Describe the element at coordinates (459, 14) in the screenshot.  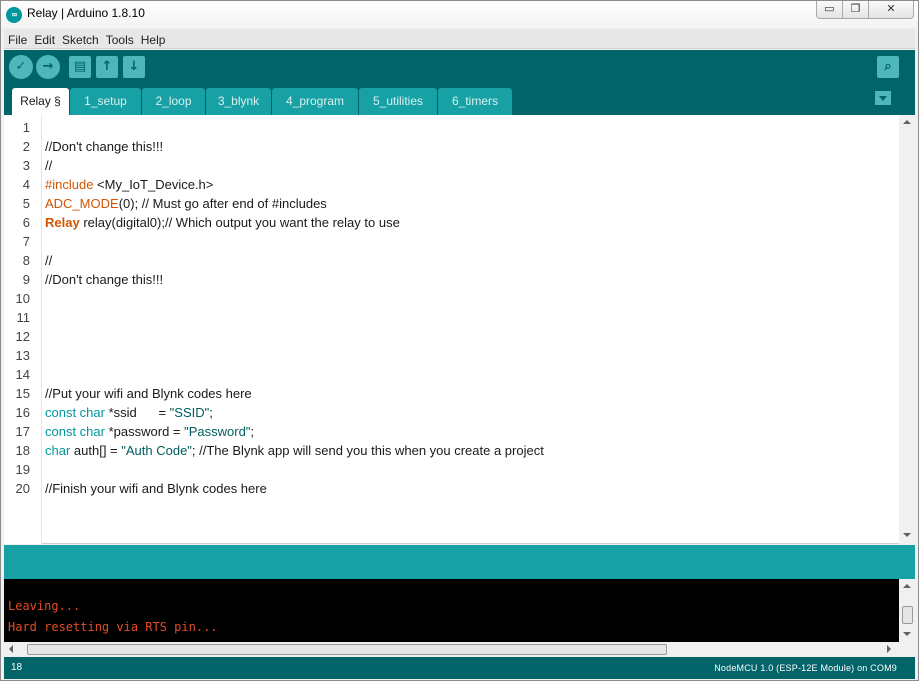
I see `title-bar: ∞ Relay | Arduino 1.8.10 ▭ ❐ ✕` at that location.